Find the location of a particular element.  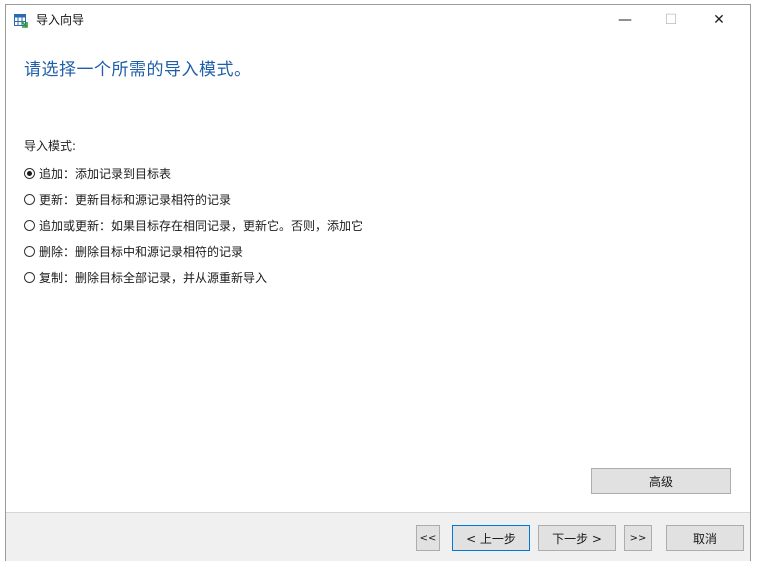

cancel-button: 取消 is located at coordinates (705, 538).